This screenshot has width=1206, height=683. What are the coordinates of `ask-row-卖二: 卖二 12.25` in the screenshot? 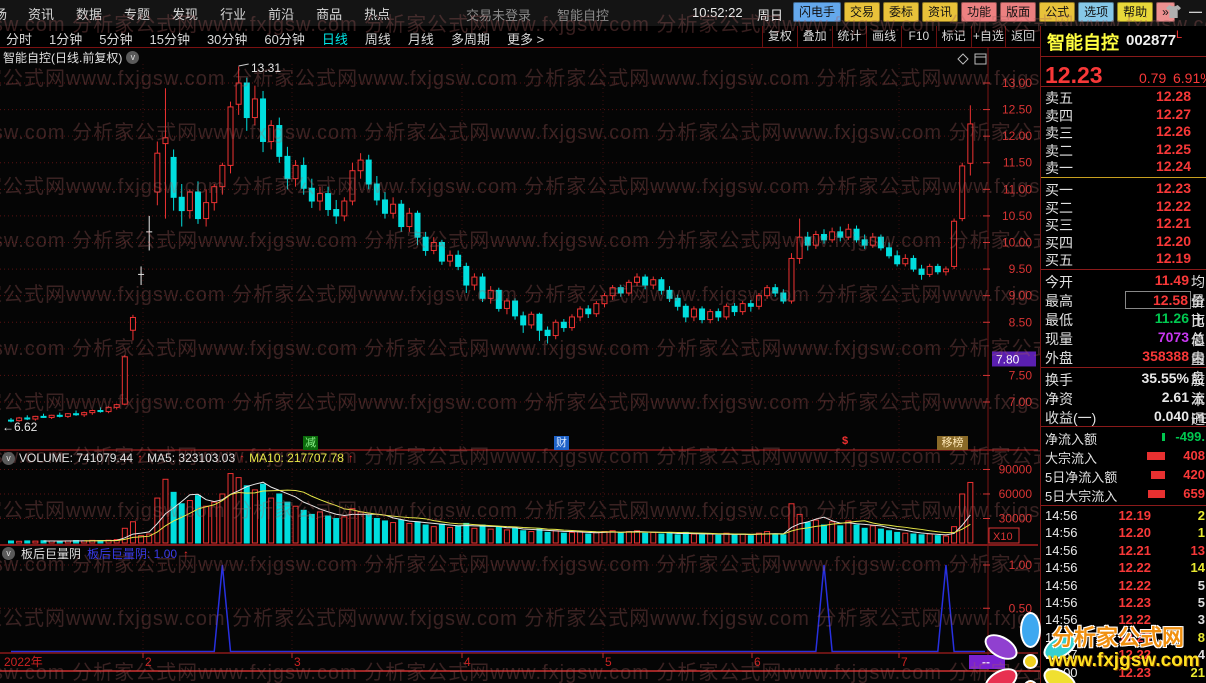 It's located at (1123, 149).